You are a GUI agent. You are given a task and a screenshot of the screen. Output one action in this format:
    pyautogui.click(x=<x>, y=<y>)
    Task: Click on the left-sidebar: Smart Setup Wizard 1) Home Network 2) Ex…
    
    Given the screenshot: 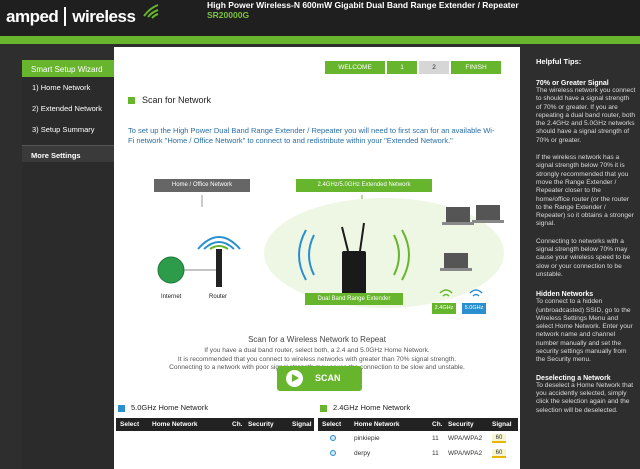 What is the action you would take?
    pyautogui.click(x=68, y=264)
    